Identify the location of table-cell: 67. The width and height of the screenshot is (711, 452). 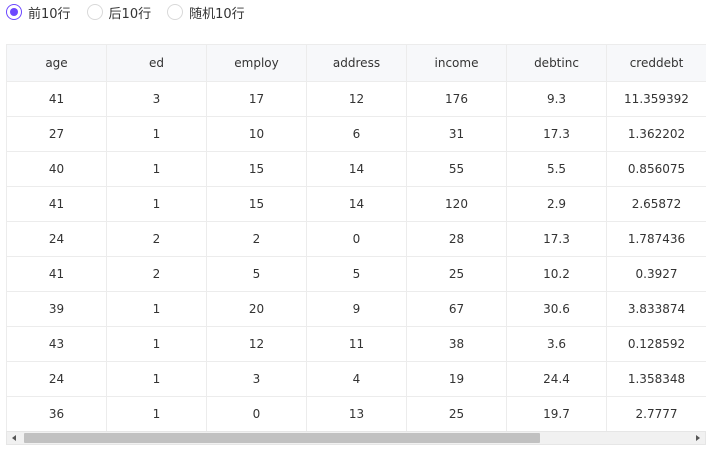
(456, 309).